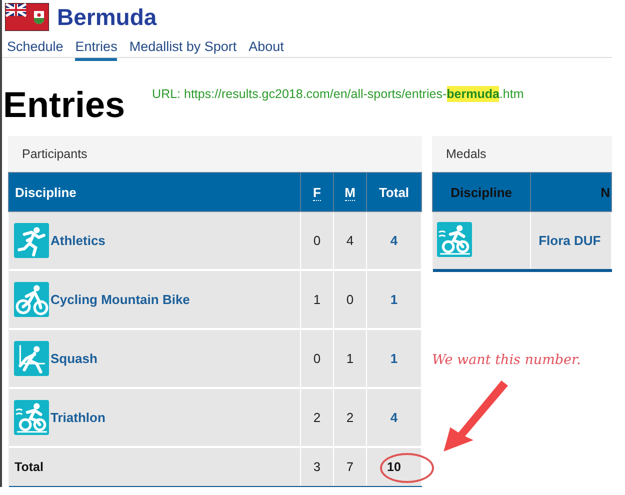  I want to click on discipline-link: Triathlon, so click(78, 417).